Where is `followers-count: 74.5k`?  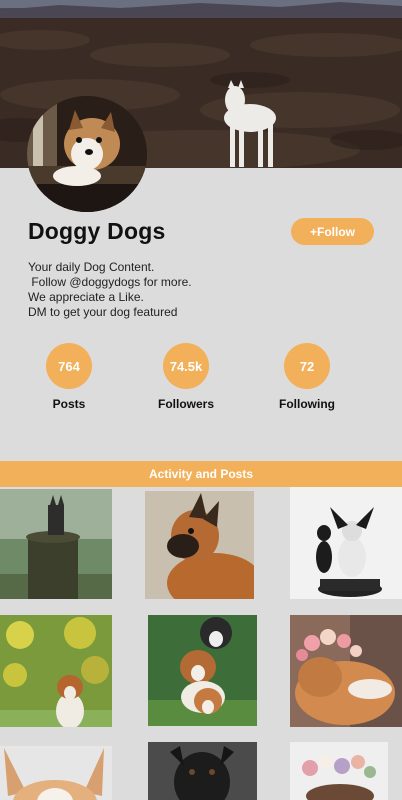 followers-count: 74.5k is located at coordinates (186, 366).